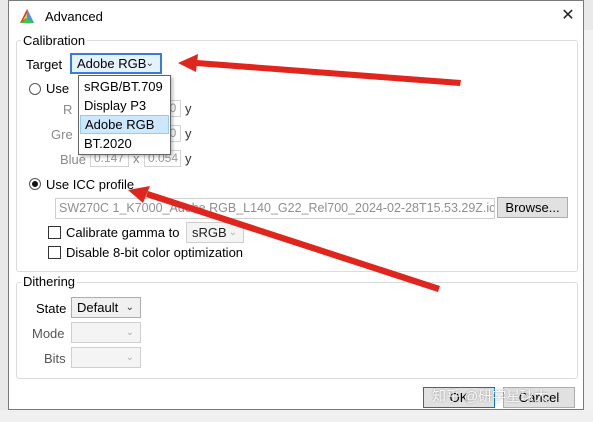 The width and height of the screenshot is (593, 422). What do you see at coordinates (284, 239) in the screenshot?
I see `arrow-to-use-icc-profile` at bounding box center [284, 239].